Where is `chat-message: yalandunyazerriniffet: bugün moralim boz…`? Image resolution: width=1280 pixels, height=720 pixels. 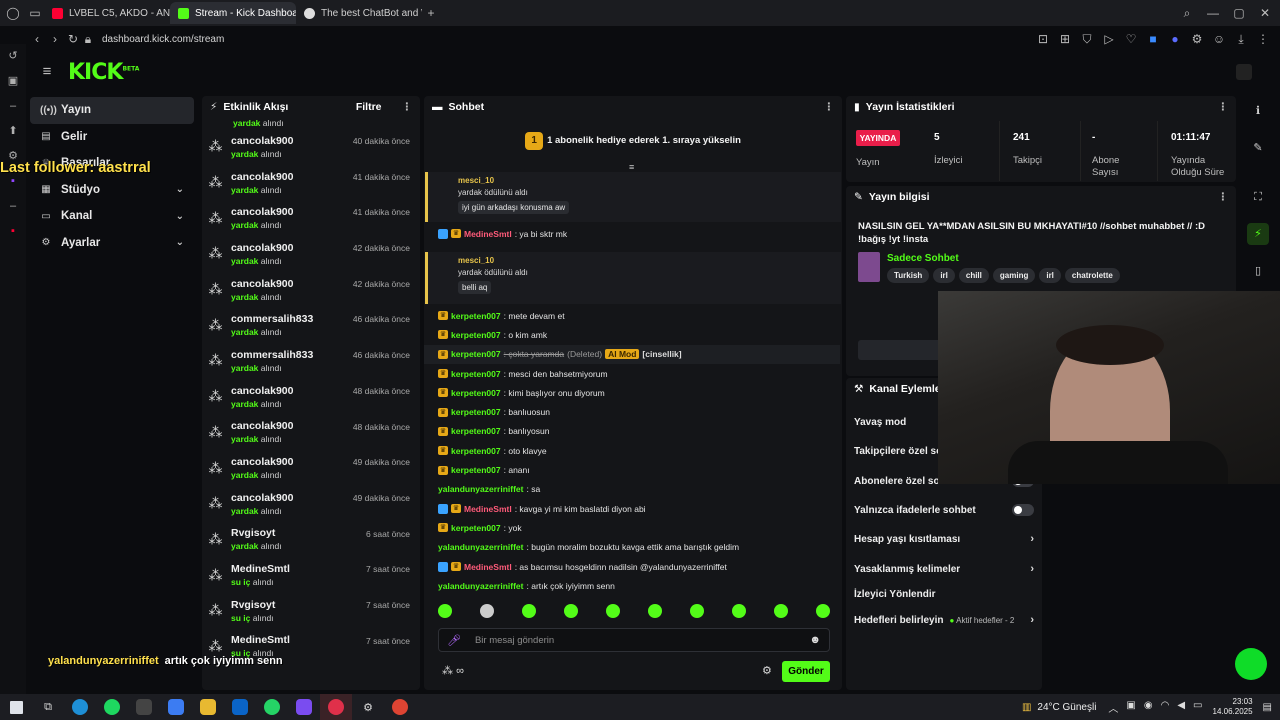 chat-message: yalandunyazerriniffet: bugün moralim boz… is located at coordinates (632, 547).